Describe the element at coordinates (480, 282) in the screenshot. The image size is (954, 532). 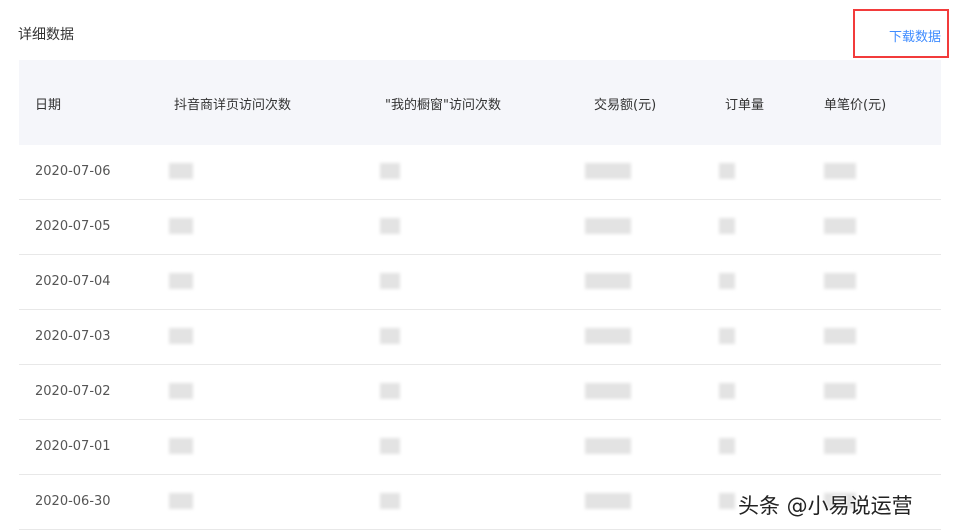
I see `table-row: 2020-07-04` at that location.